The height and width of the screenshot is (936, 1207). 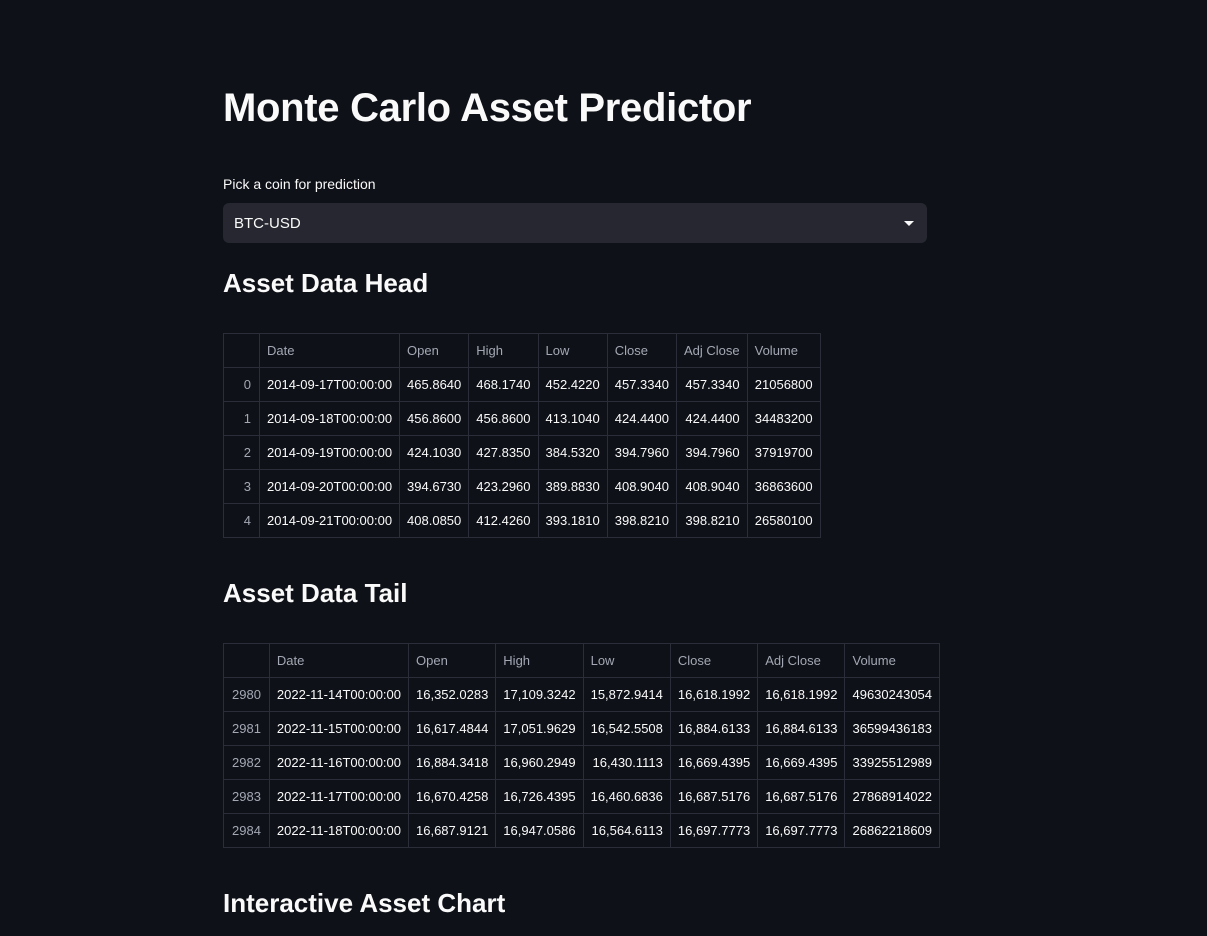 What do you see at coordinates (783, 384) in the screenshot?
I see `cell-volume: 21056800` at bounding box center [783, 384].